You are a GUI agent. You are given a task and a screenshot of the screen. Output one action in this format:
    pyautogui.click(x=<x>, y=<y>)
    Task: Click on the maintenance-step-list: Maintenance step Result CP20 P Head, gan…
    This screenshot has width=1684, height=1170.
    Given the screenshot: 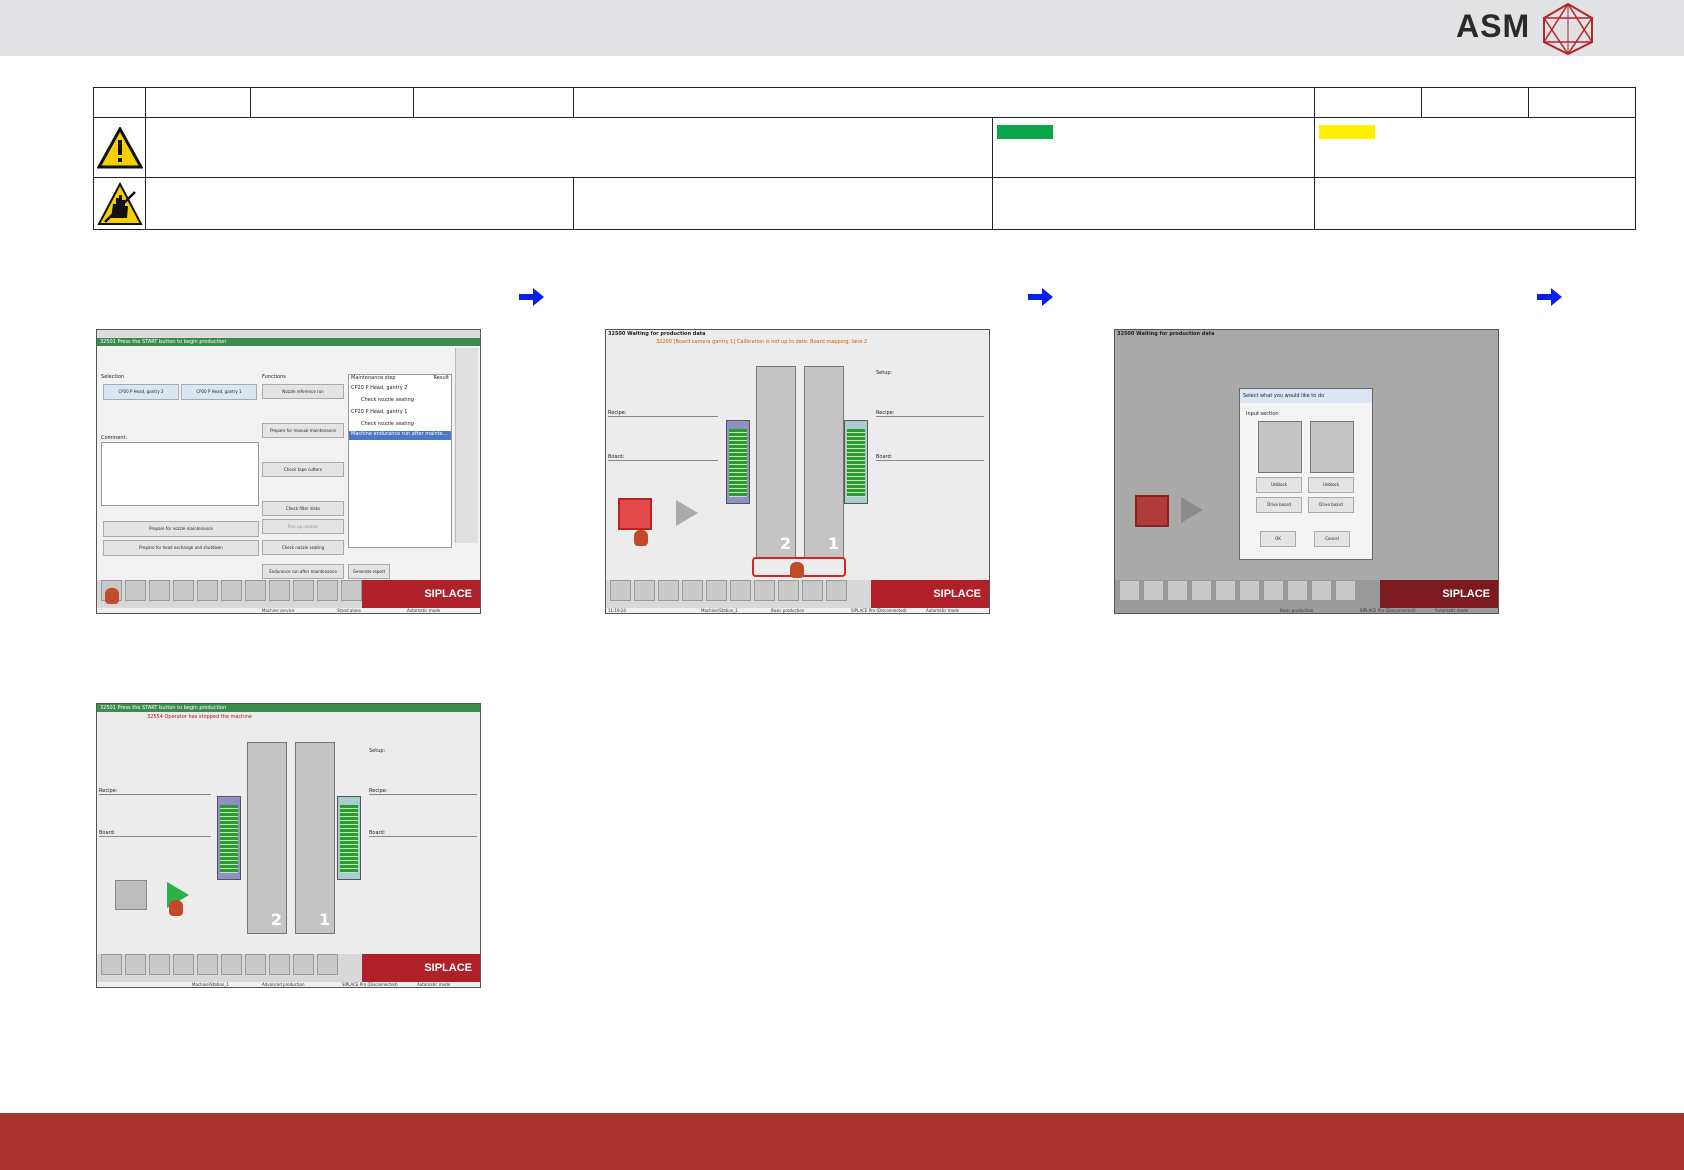 What is the action you would take?
    pyautogui.click(x=400, y=461)
    